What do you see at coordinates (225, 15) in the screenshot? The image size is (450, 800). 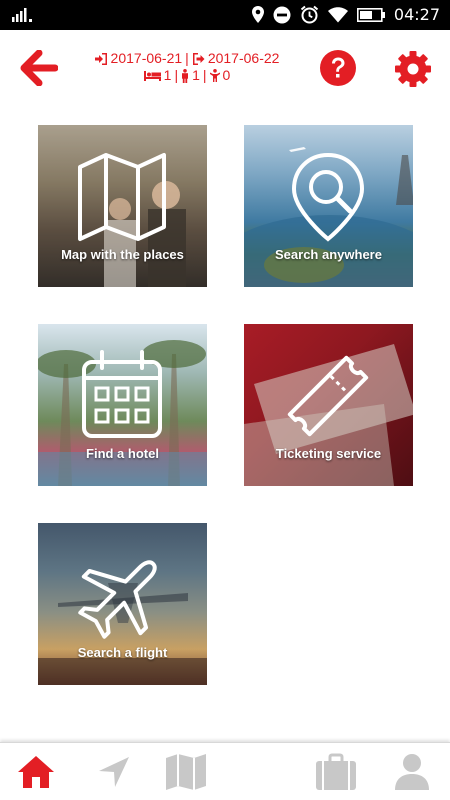 I see `status-bar: 04:27` at bounding box center [225, 15].